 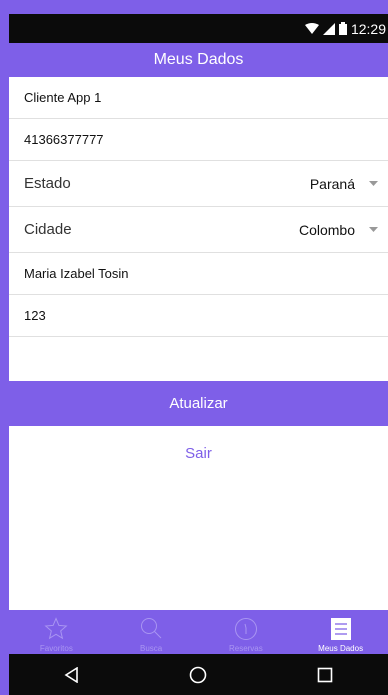 What do you see at coordinates (198, 274) in the screenshot?
I see `contact-field: Maria Izabel Tosin` at bounding box center [198, 274].